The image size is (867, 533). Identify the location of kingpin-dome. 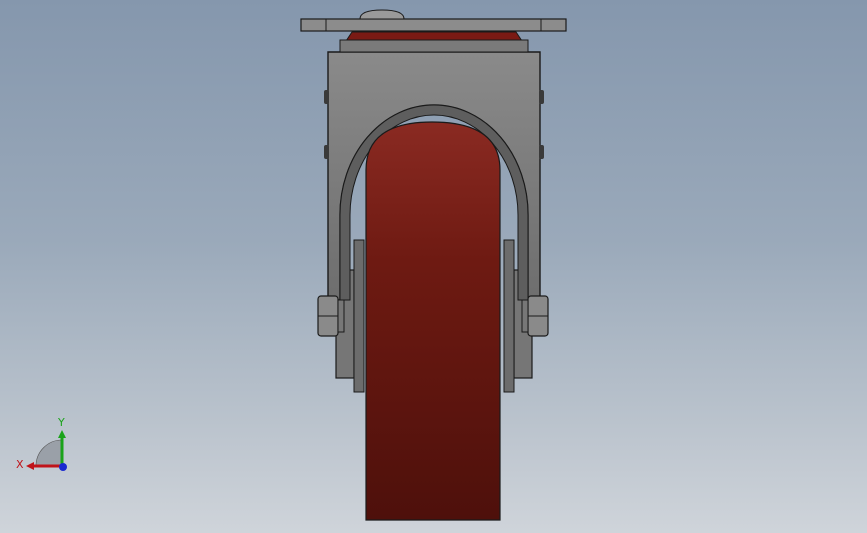
(382, 14).